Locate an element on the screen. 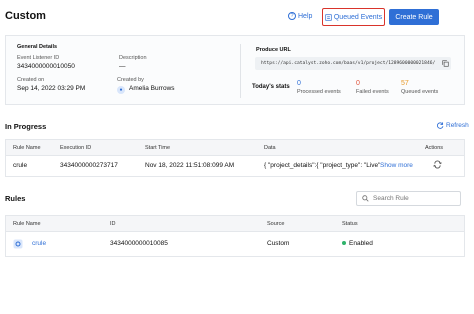 This screenshot has width=474, height=314. created-on-label: Created on is located at coordinates (31, 80).